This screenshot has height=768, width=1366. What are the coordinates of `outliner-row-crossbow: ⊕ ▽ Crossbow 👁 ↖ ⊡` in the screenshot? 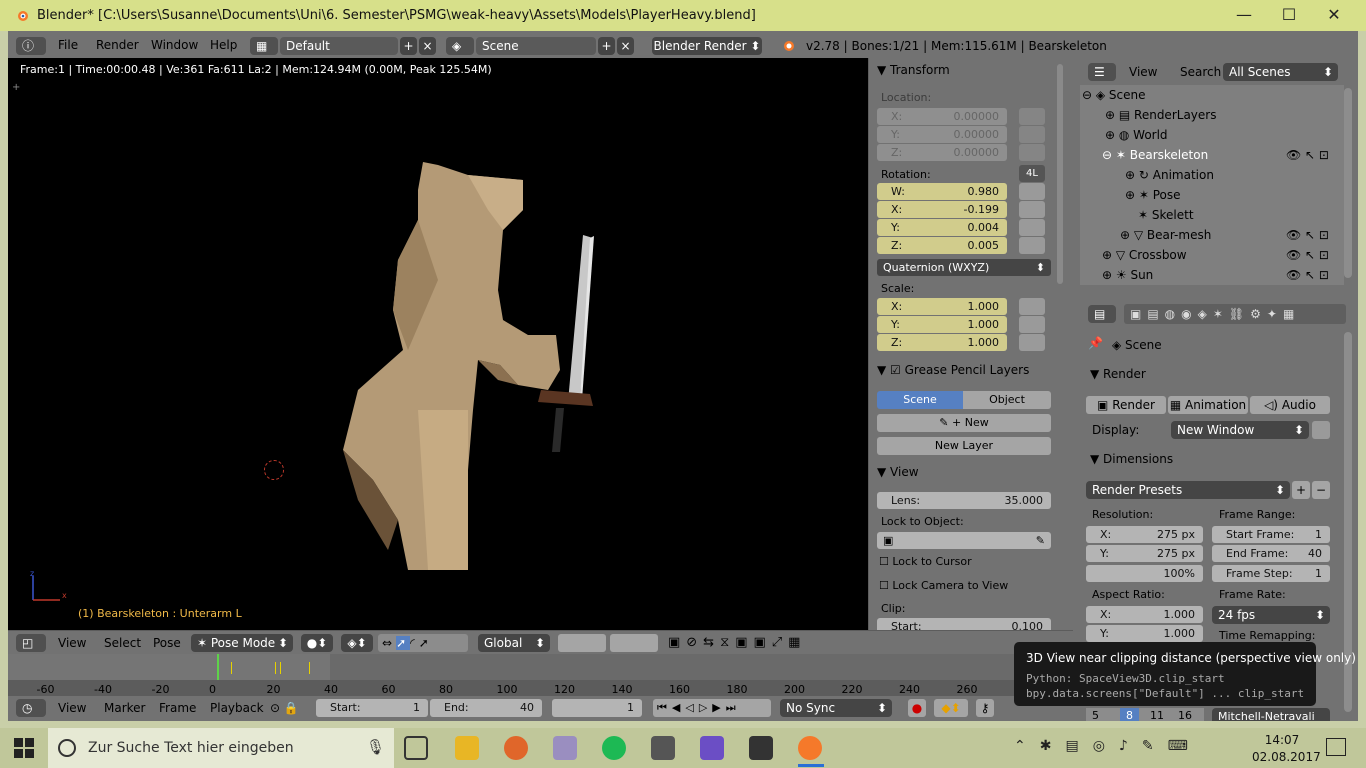 It's located at (1212, 255).